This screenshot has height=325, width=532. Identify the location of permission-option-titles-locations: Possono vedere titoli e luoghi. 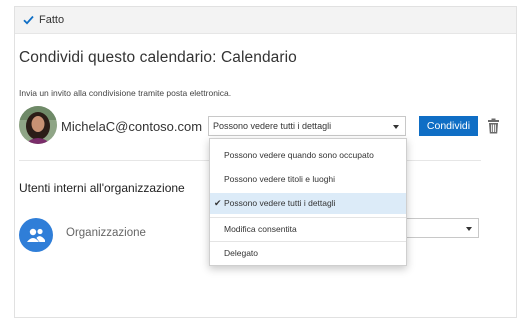
(308, 179).